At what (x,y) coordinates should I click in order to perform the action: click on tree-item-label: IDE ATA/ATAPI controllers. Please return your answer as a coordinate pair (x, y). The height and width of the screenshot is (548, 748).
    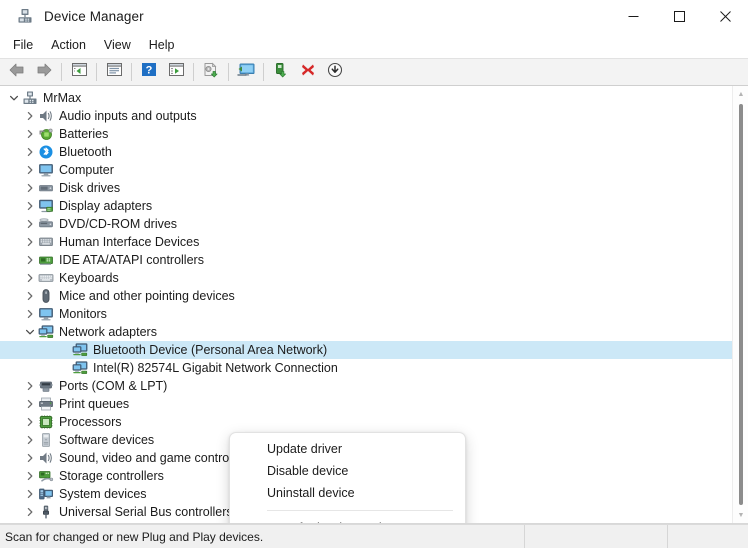
    Looking at the image, I should click on (131, 260).